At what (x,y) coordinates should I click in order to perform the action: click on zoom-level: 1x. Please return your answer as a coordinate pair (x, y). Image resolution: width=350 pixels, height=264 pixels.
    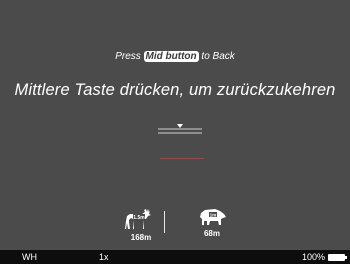
    Looking at the image, I should click on (104, 257).